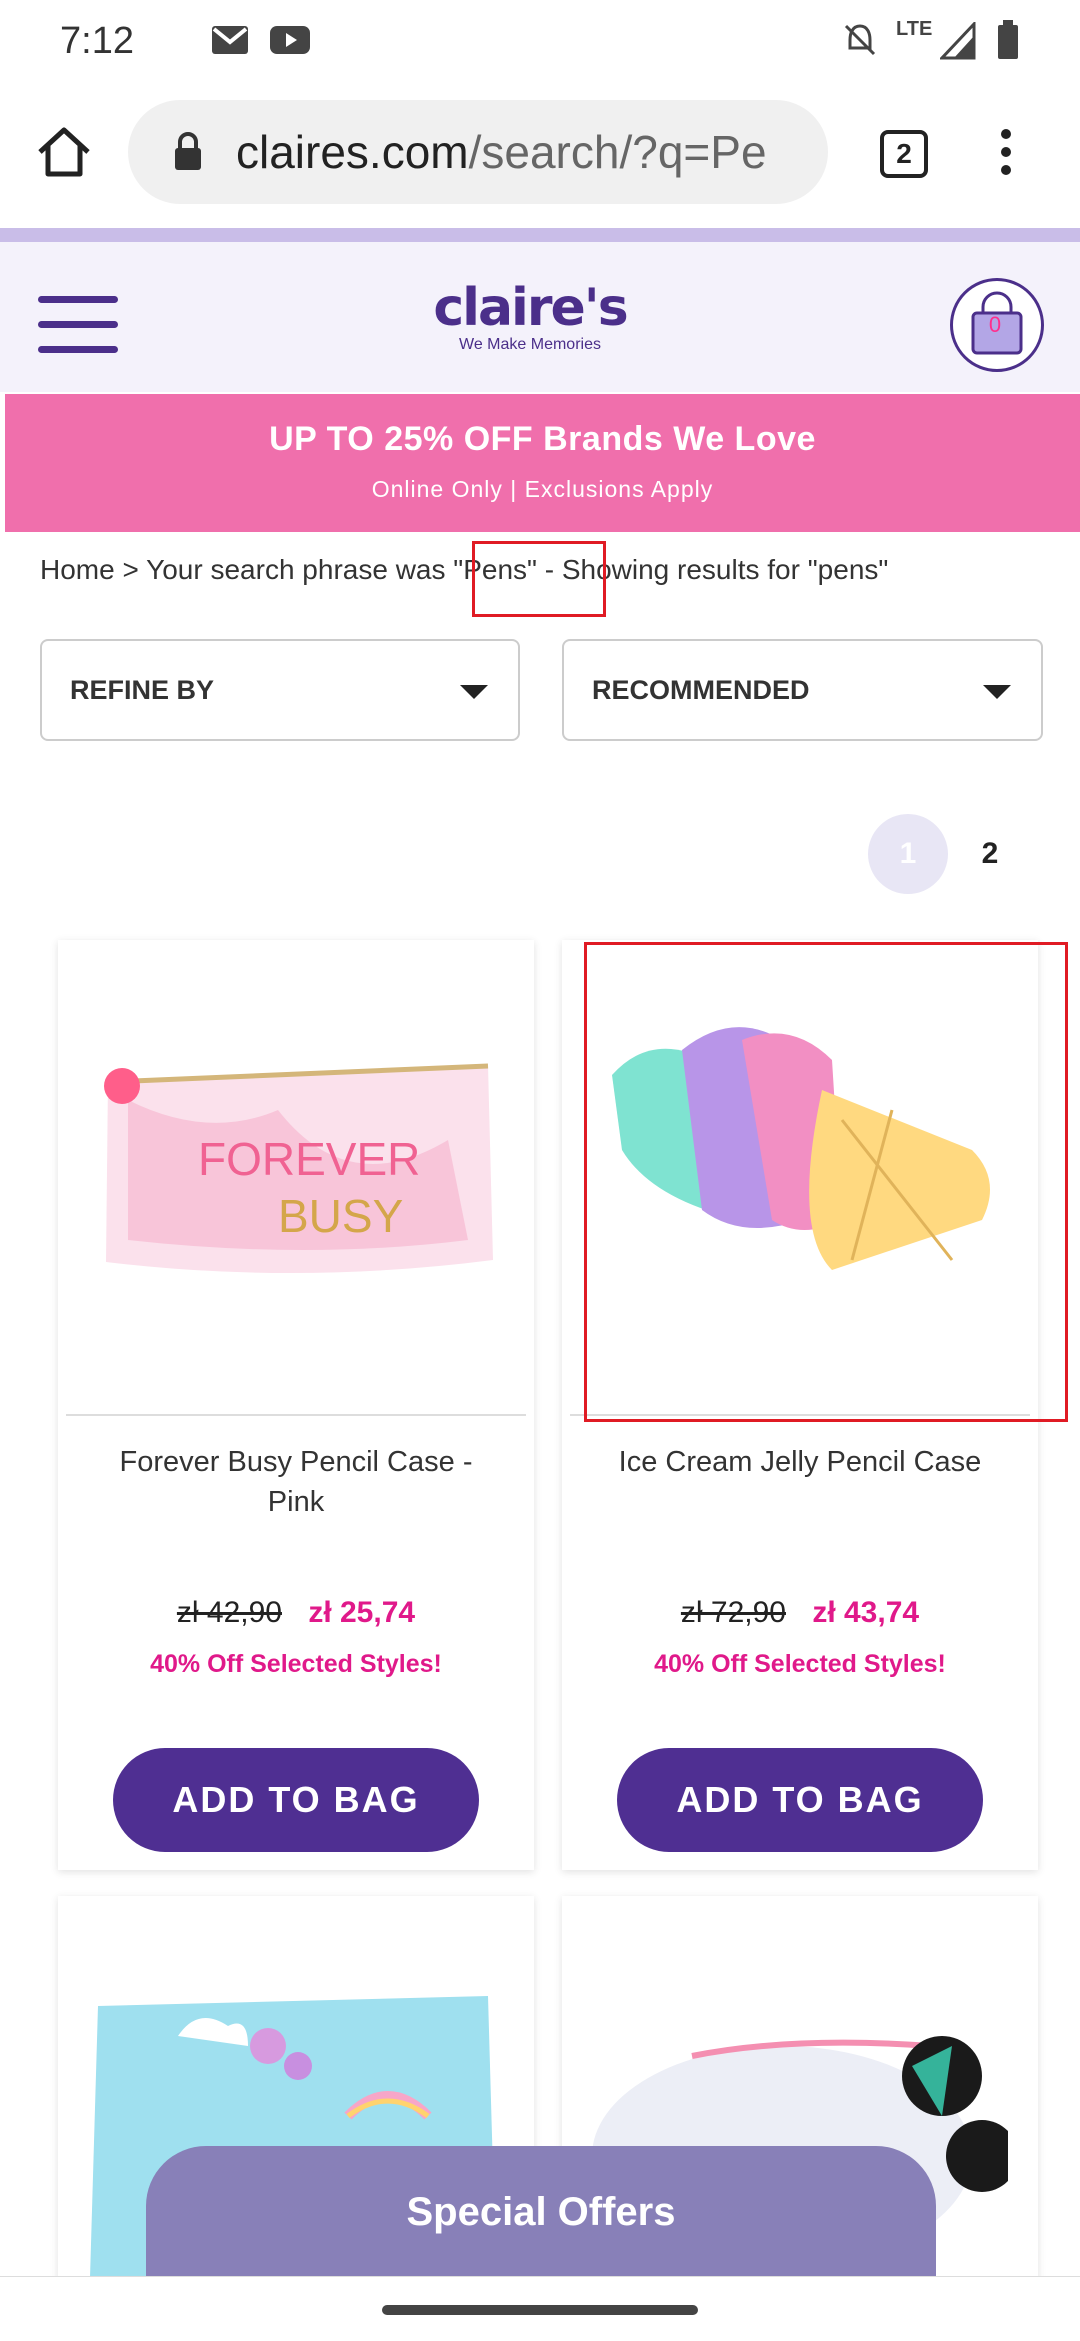 This screenshot has width=1080, height=2341. I want to click on youtube-icon, so click(290, 40).